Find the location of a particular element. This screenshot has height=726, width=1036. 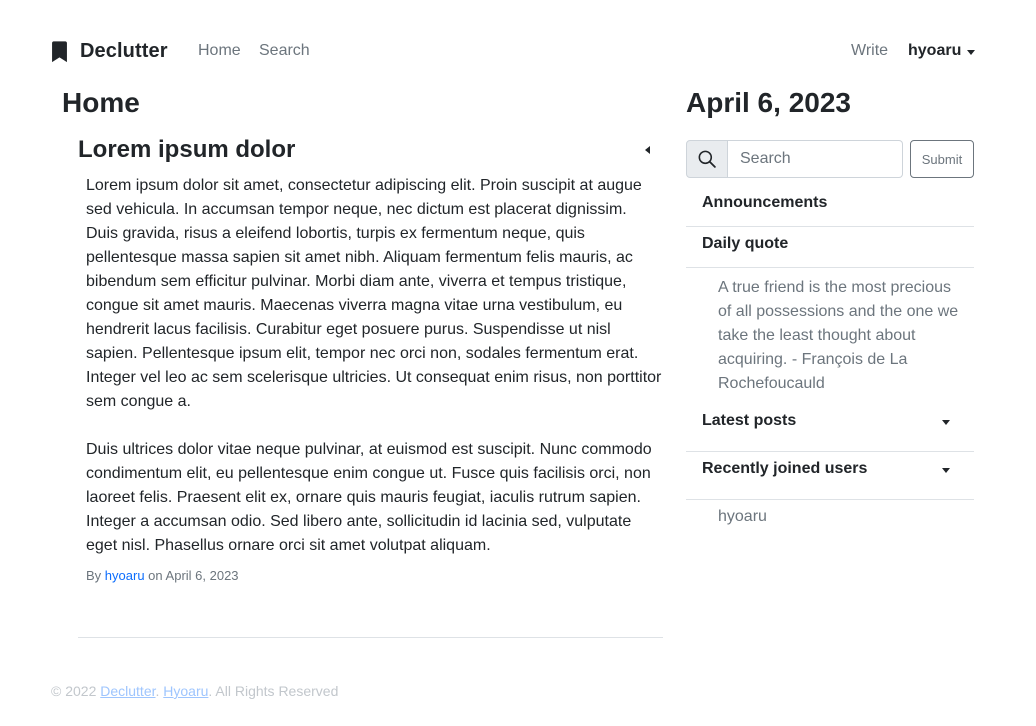

page-title: Home is located at coordinates (101, 102).